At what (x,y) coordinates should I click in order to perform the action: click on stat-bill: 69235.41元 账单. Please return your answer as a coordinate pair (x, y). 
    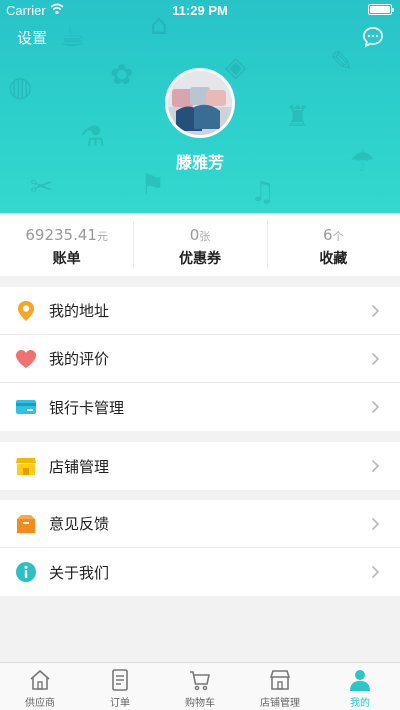
    Looking at the image, I should click on (66, 244).